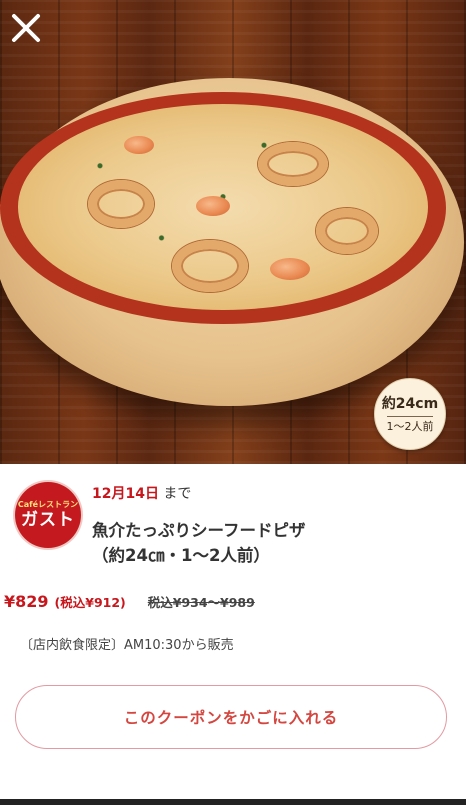 This screenshot has height=805, width=466. I want to click on availability-note: 〔店内飲食限定〕AM10:30から販売, so click(127, 645).